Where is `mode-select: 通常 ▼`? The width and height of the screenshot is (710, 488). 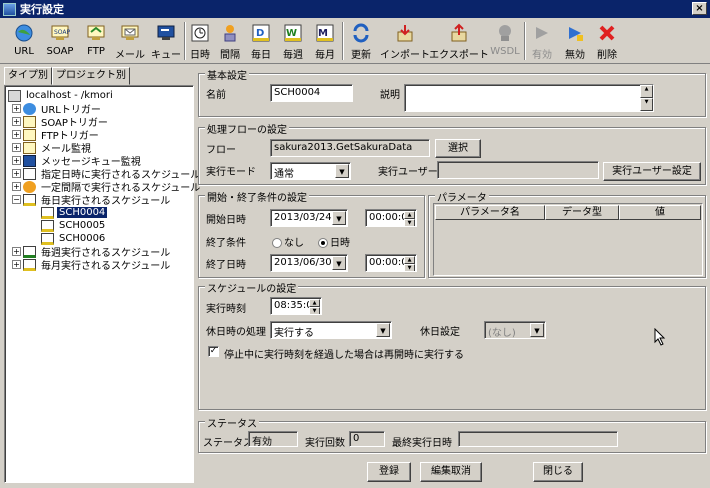
mode-select: 通常 ▼ is located at coordinates (310, 171).